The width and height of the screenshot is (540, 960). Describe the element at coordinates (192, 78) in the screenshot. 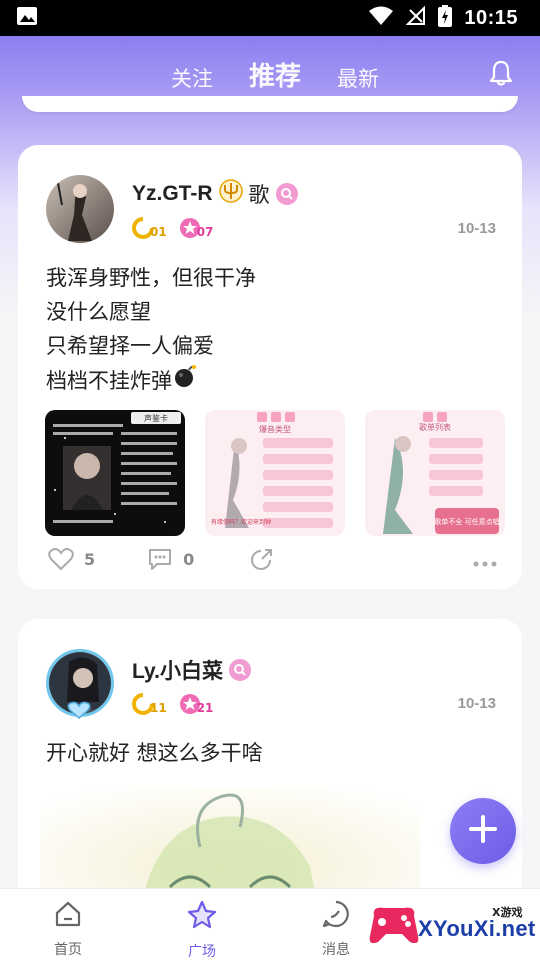

I see `tab-following: 关注` at that location.